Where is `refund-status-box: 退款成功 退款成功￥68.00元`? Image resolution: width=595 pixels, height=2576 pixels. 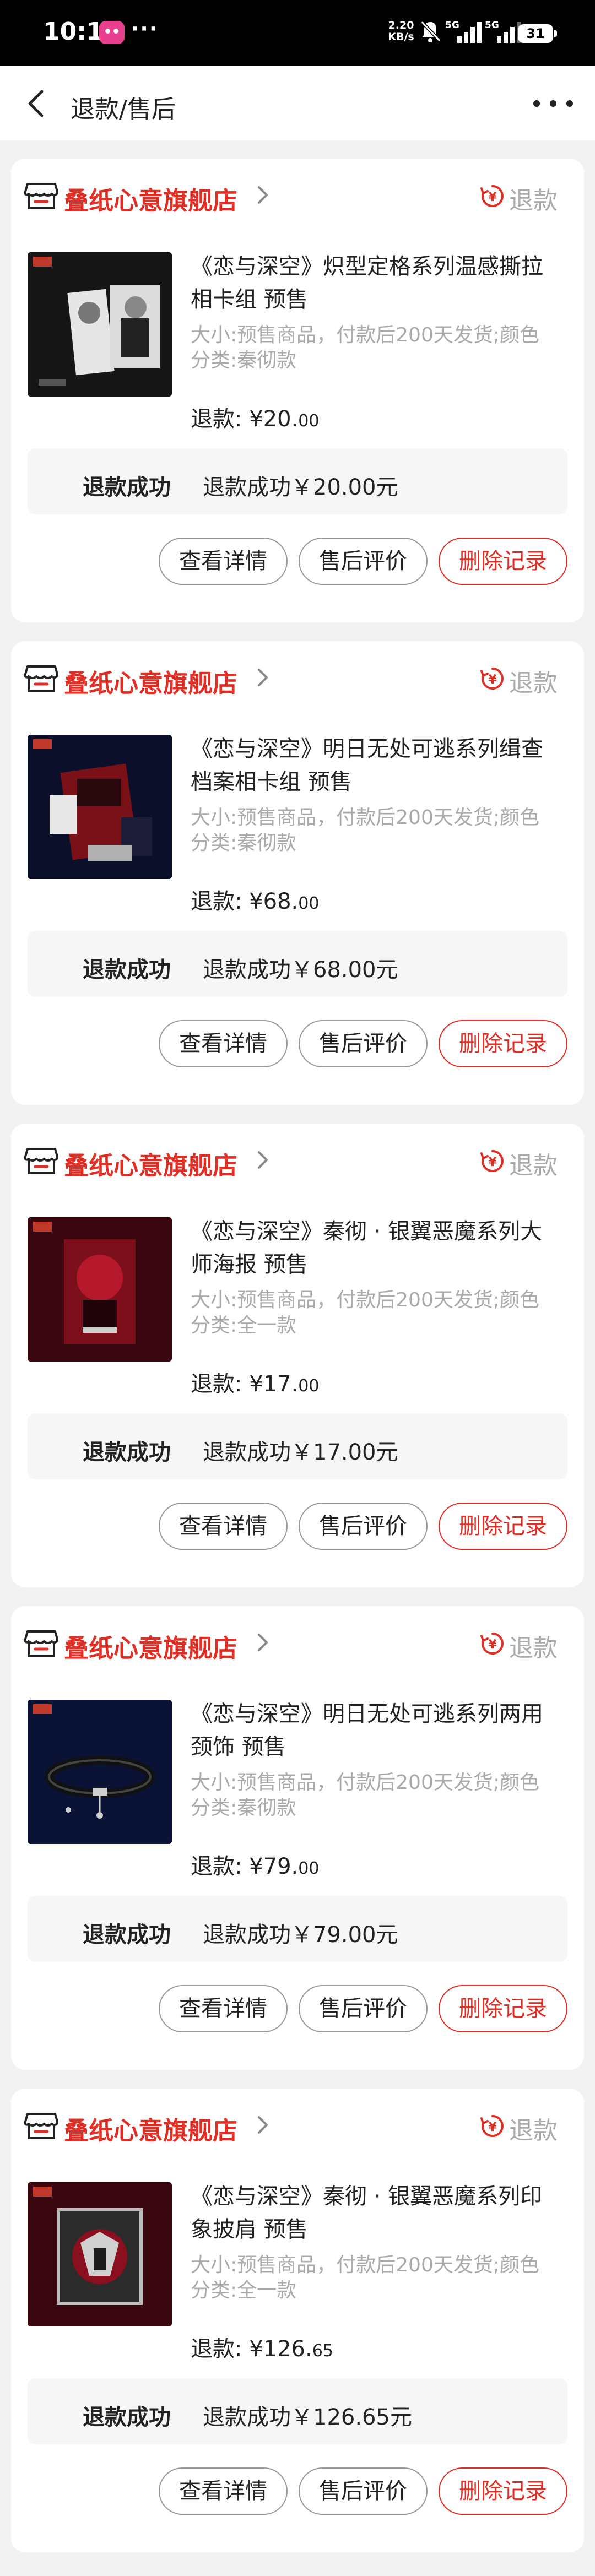
refund-status-box: 退款成功 退款成功￥68.00元 is located at coordinates (297, 964).